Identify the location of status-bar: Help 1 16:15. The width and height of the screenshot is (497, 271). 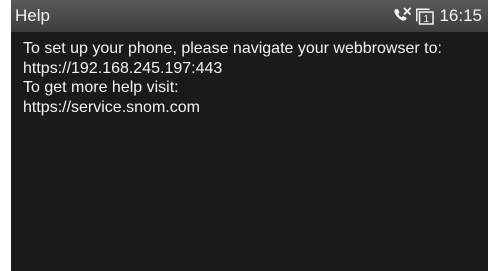
(249, 16).